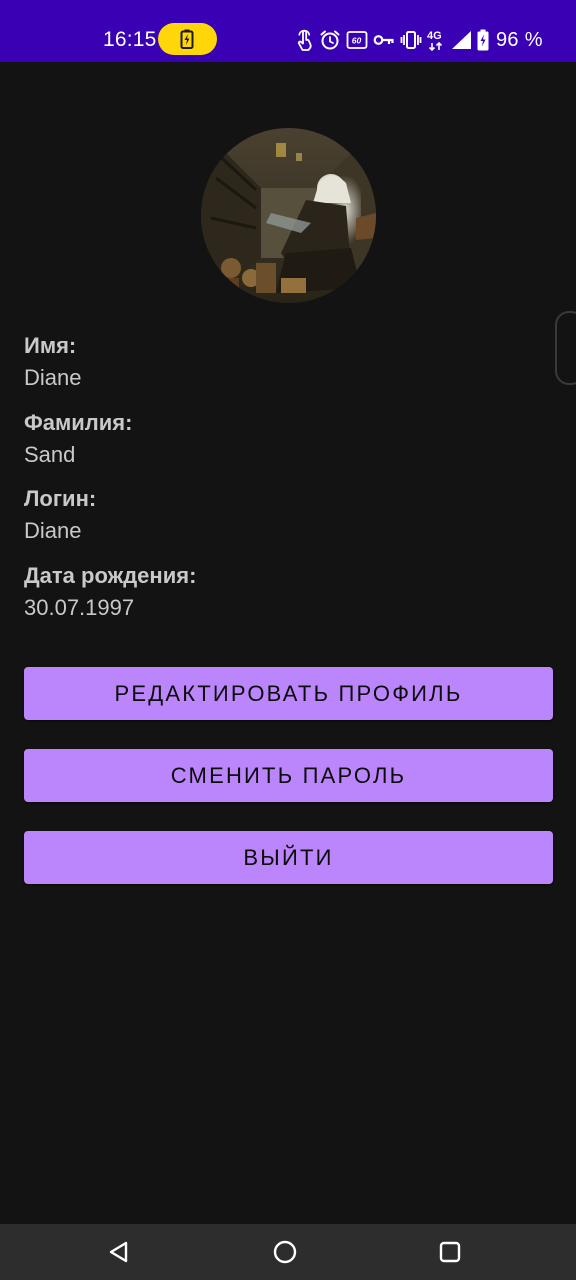 The image size is (576, 1280). What do you see at coordinates (305, 40) in the screenshot?
I see `touch-gesture-icon` at bounding box center [305, 40].